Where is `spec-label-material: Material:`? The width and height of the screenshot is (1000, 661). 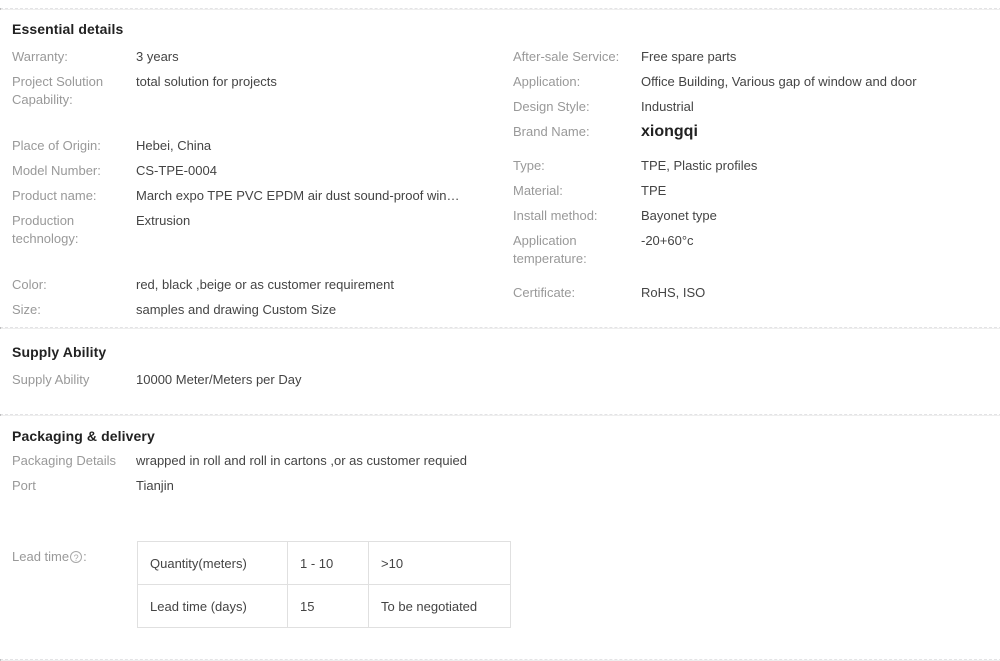 spec-label-material: Material: is located at coordinates (538, 190).